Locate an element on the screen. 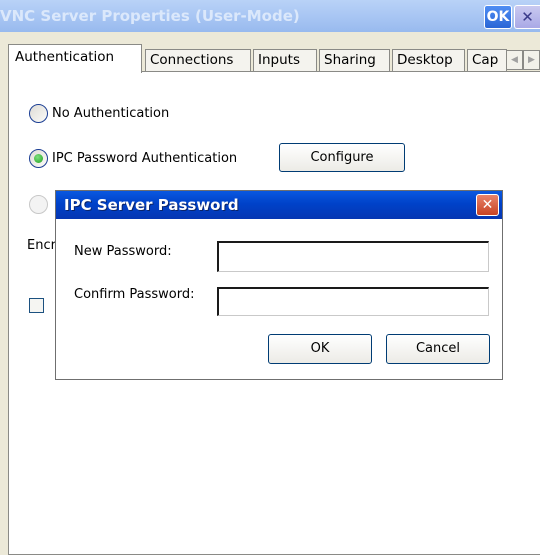 This screenshot has height=555, width=540. ipc-auth-radio is located at coordinates (38, 158).